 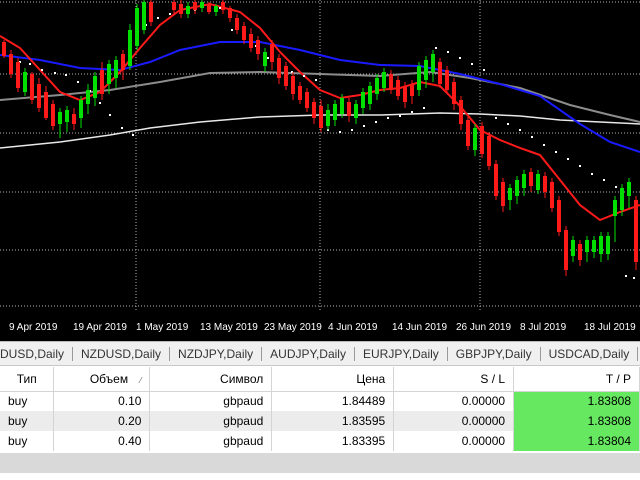 I want to click on terminal-status-strip, so click(x=320, y=463).